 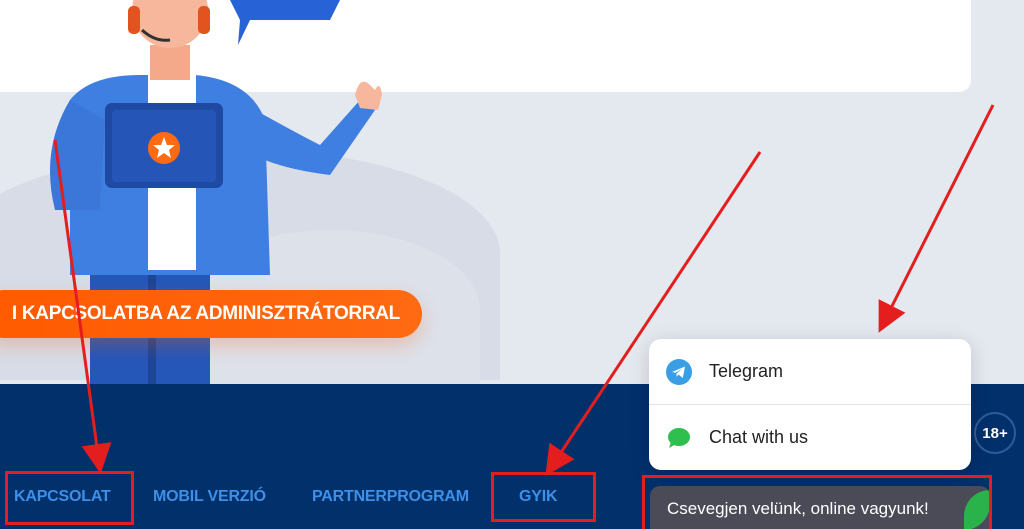 I want to click on popup-item-telegram: Telegram, so click(x=810, y=371).